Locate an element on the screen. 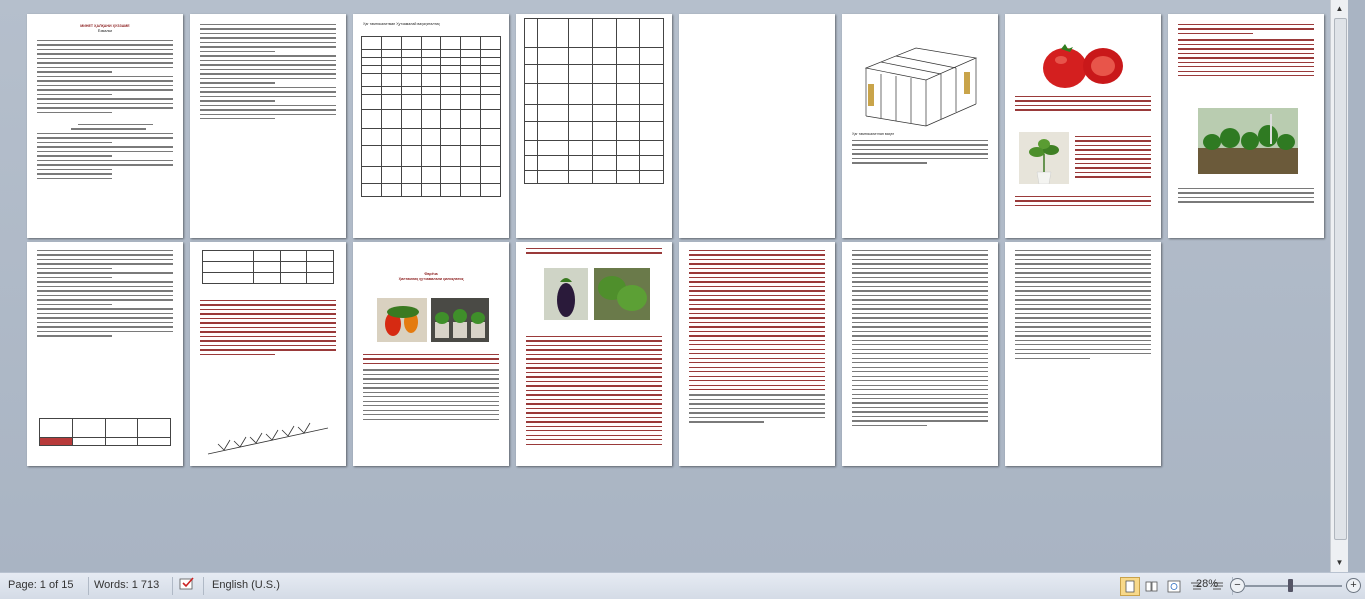 The width and height of the screenshot is (1365, 599). planting-scheme-drawing is located at coordinates (268, 438).